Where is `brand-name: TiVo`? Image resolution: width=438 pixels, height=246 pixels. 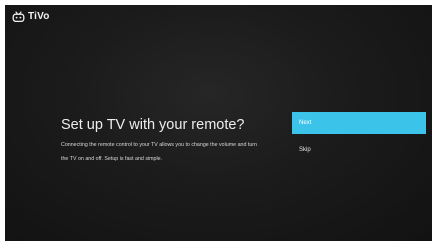
brand-name: TiVo is located at coordinates (39, 16).